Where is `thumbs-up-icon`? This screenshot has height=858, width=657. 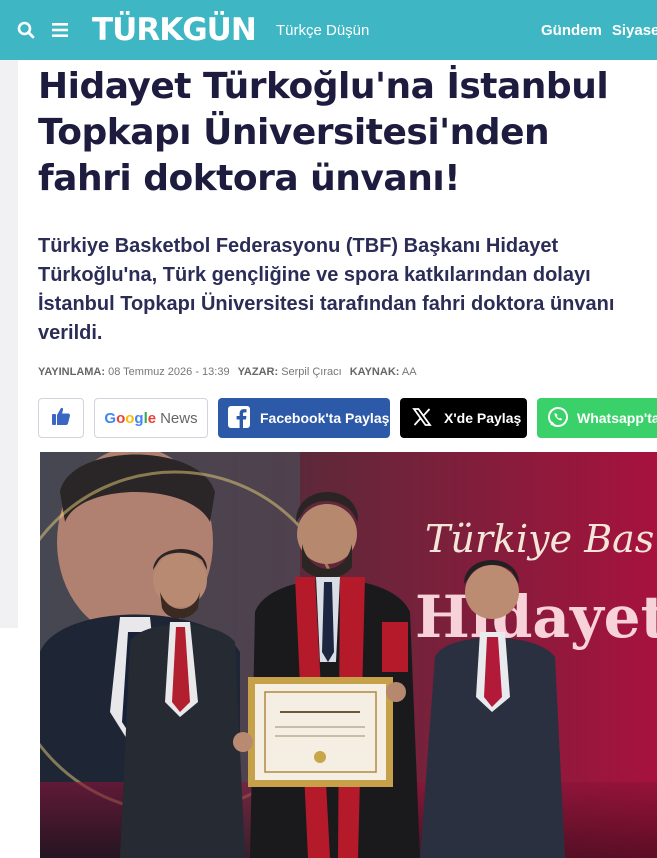
thumbs-up-icon is located at coordinates (61, 418).